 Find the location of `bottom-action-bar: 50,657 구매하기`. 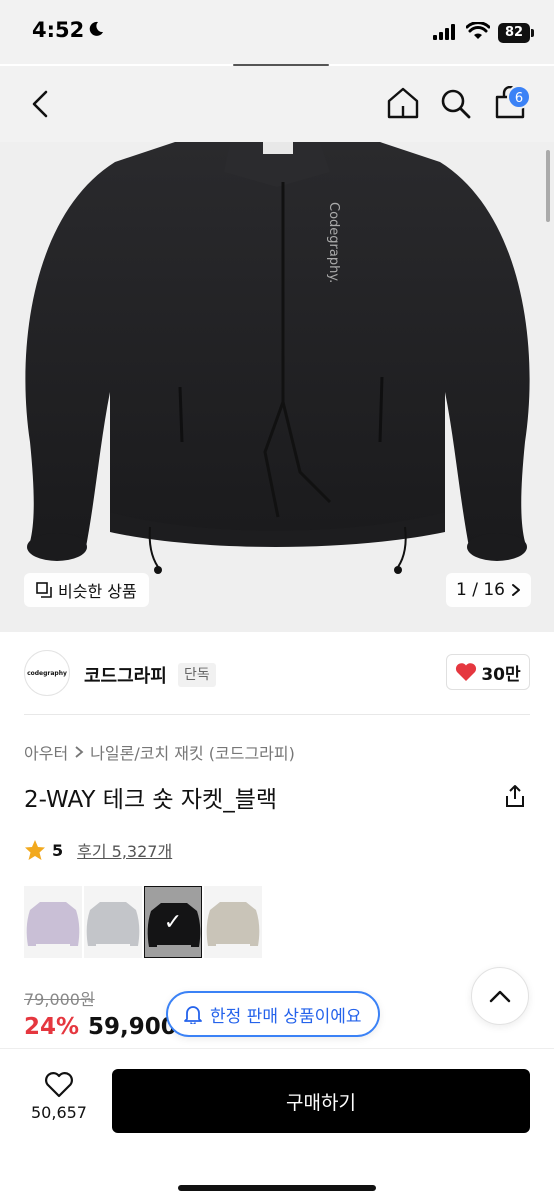

bottom-action-bar: 50,657 구매하기 is located at coordinates (277, 1124).